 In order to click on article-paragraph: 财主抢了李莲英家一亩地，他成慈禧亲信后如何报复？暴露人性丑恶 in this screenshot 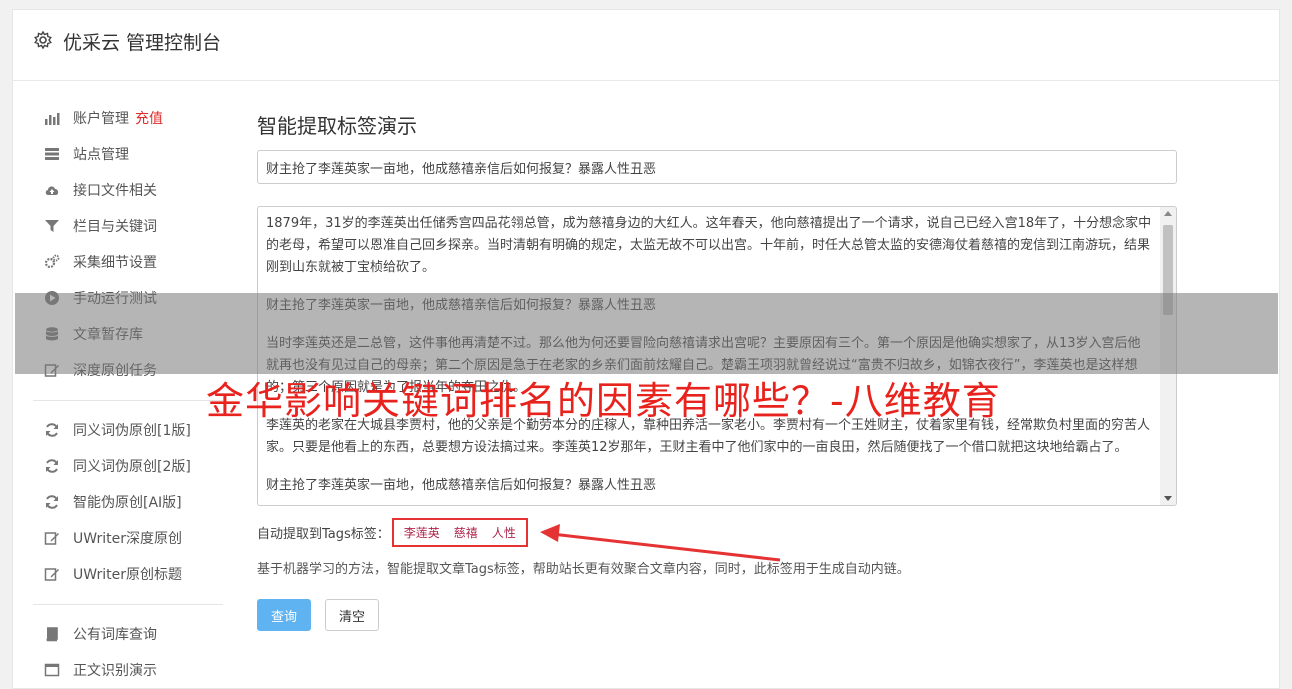, I will do `click(461, 485)`.